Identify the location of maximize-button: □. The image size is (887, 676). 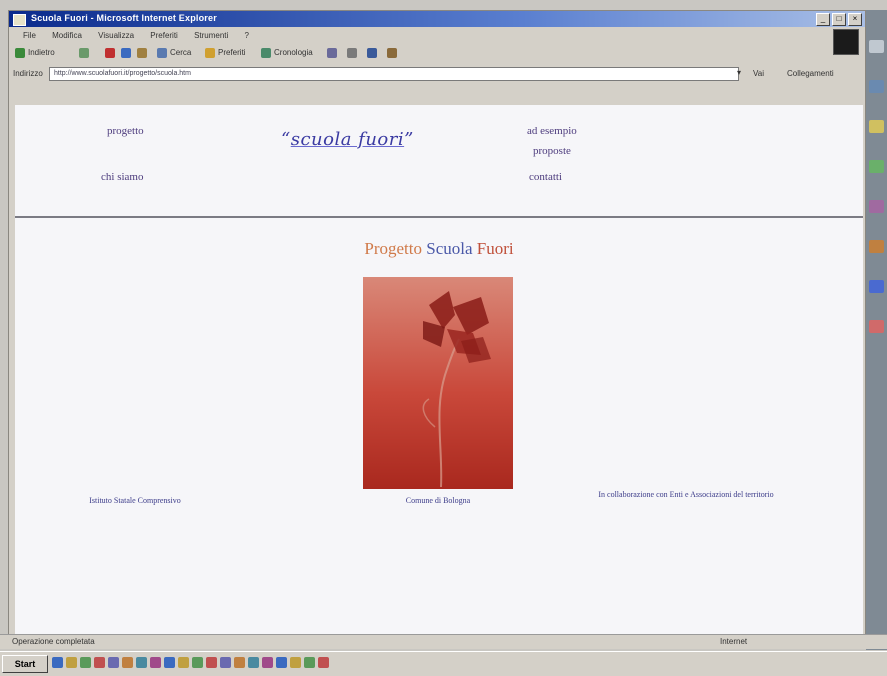
(839, 19).